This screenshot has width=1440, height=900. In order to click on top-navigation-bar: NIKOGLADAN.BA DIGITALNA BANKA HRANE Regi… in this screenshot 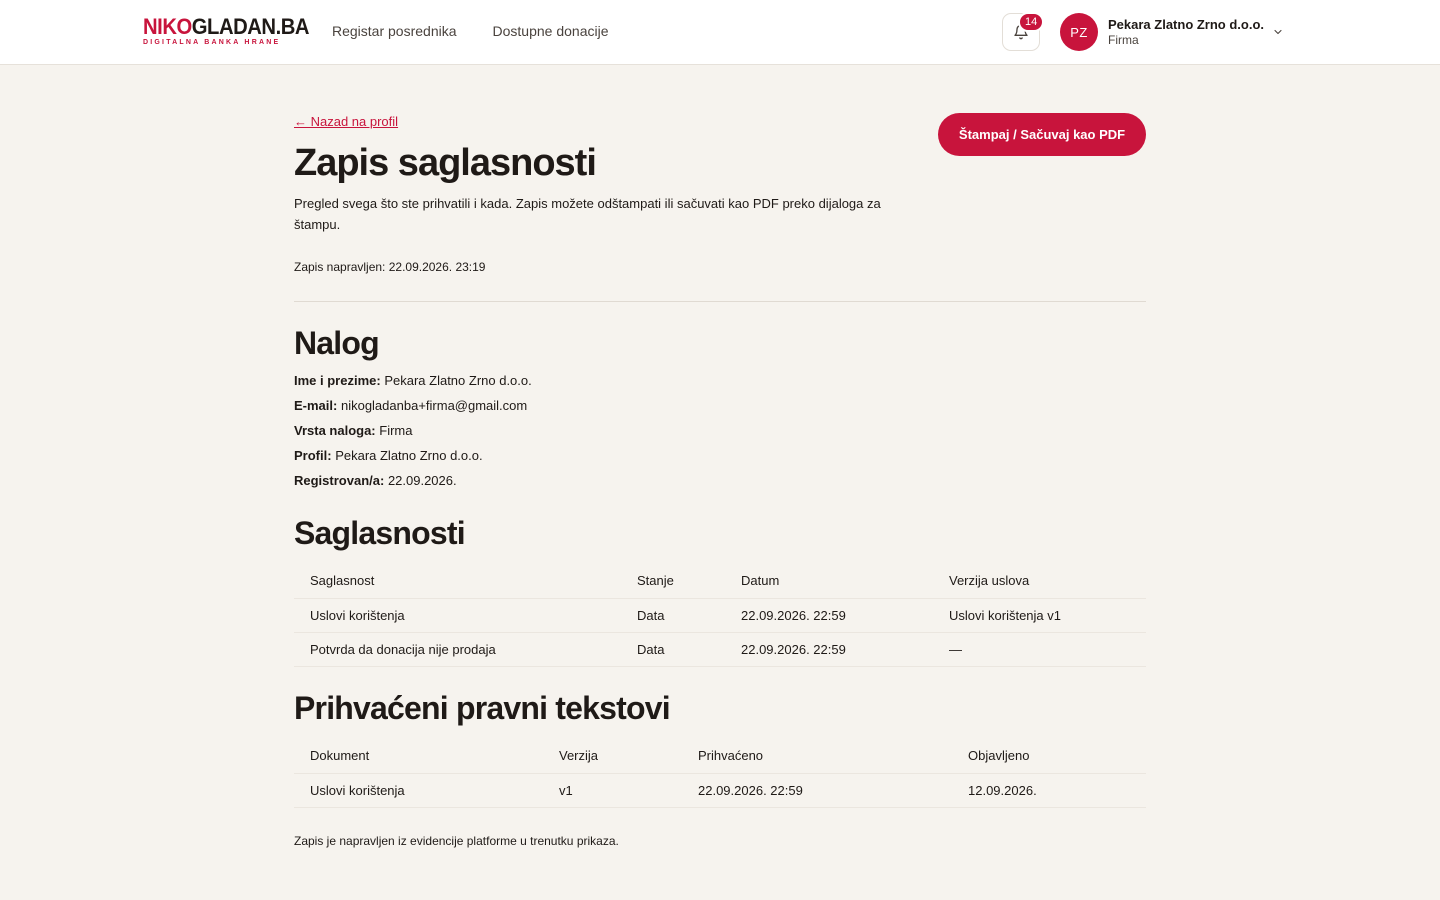, I will do `click(720, 32)`.